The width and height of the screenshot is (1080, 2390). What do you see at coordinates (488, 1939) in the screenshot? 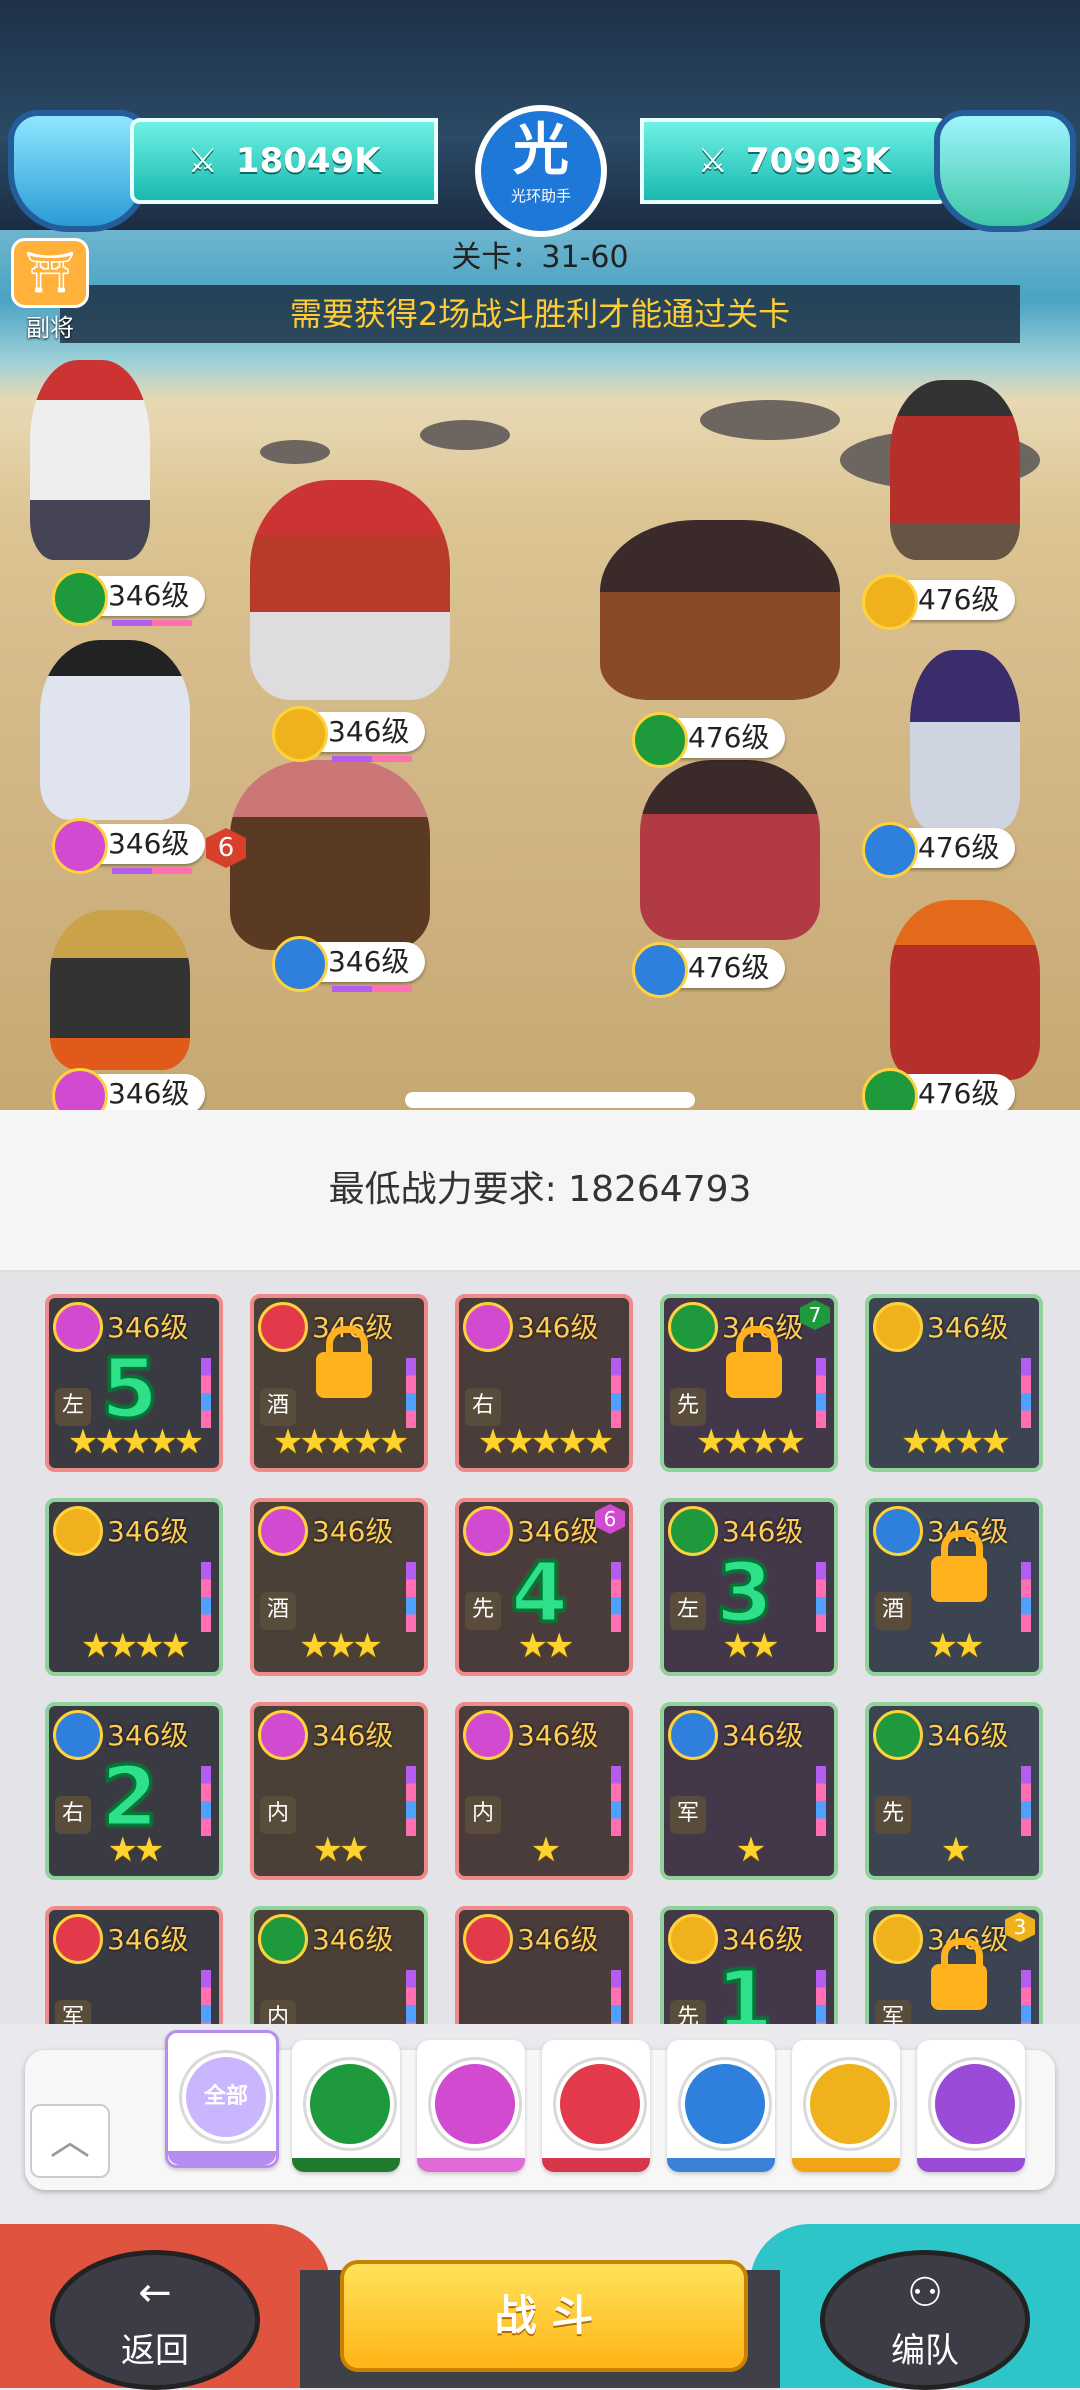
I see `club-faction-icon` at bounding box center [488, 1939].